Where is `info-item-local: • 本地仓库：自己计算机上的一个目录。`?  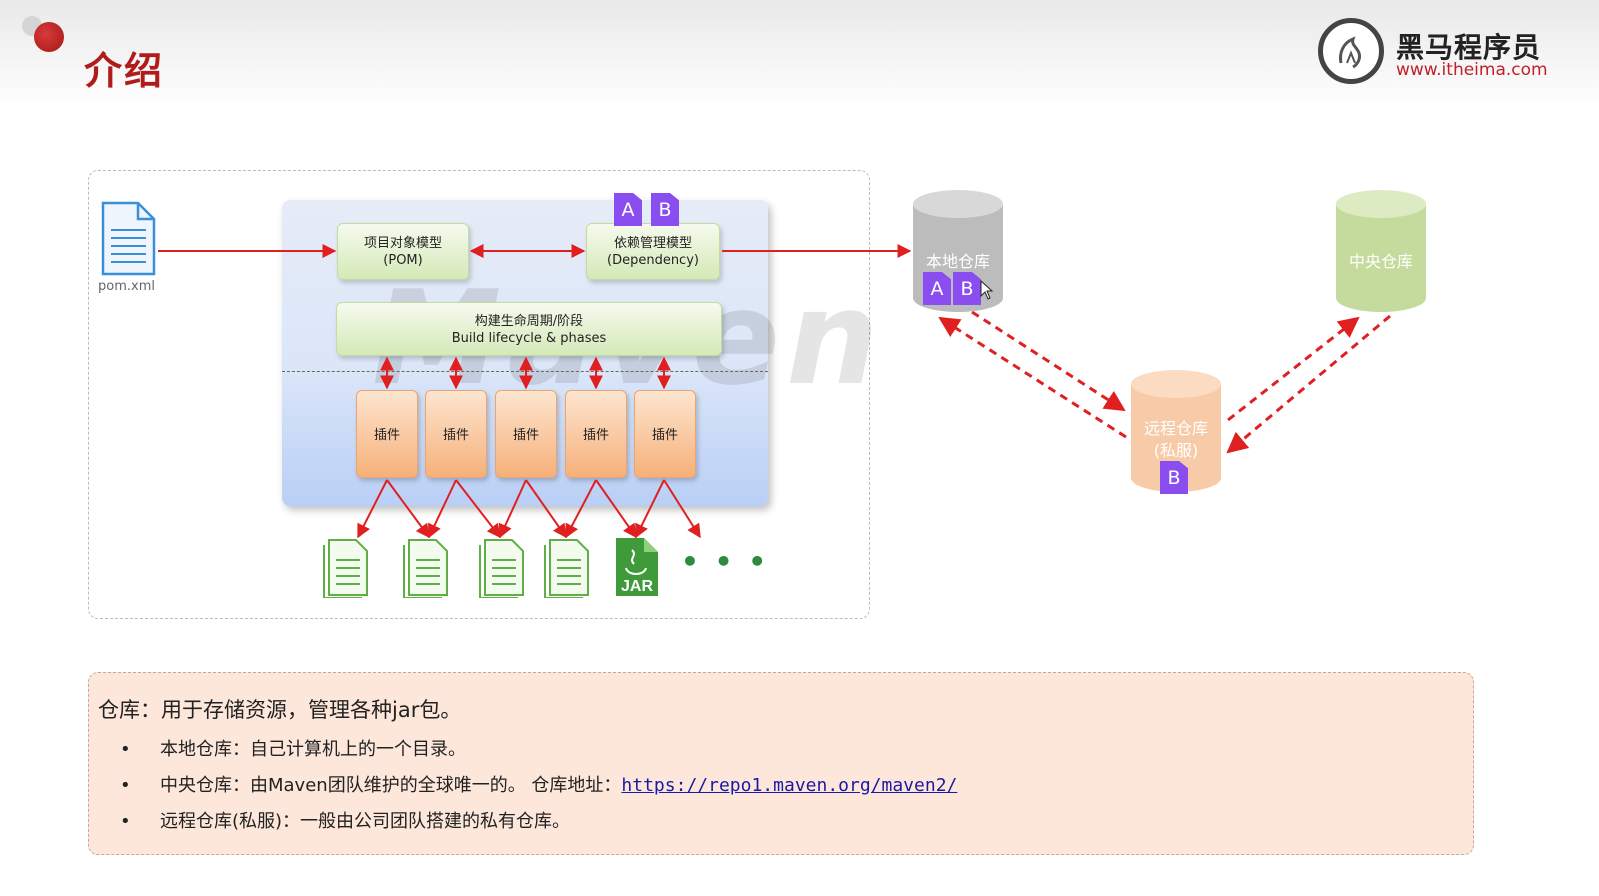 info-item-local: • 本地仓库：自己计算机上的一个目录。 is located at coordinates (293, 748).